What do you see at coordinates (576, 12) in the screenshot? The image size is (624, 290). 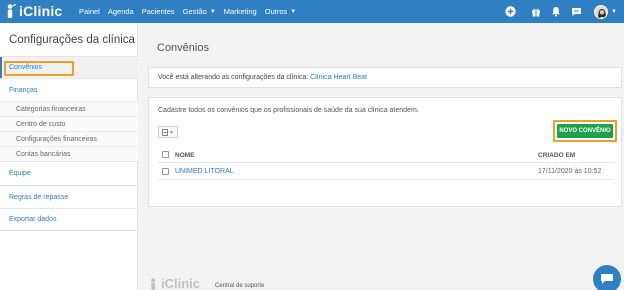 I see `chat-icon` at bounding box center [576, 12].